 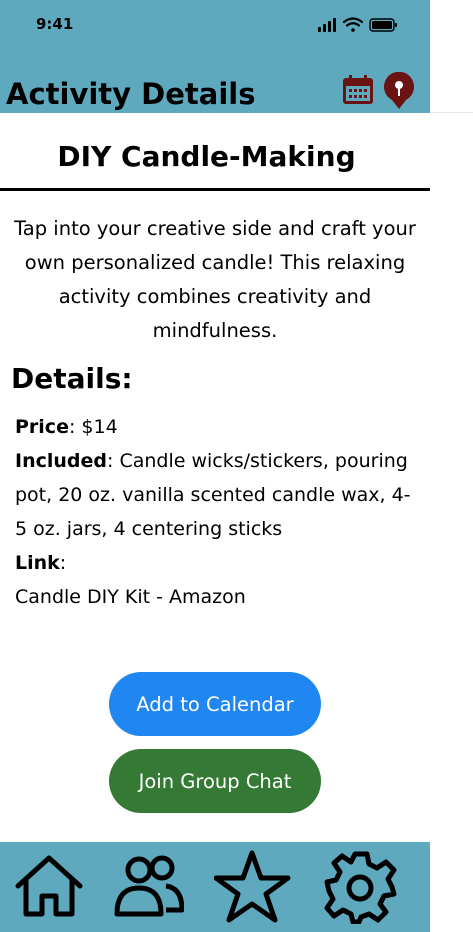 I want to click on calendar-icon, so click(x=358, y=90).